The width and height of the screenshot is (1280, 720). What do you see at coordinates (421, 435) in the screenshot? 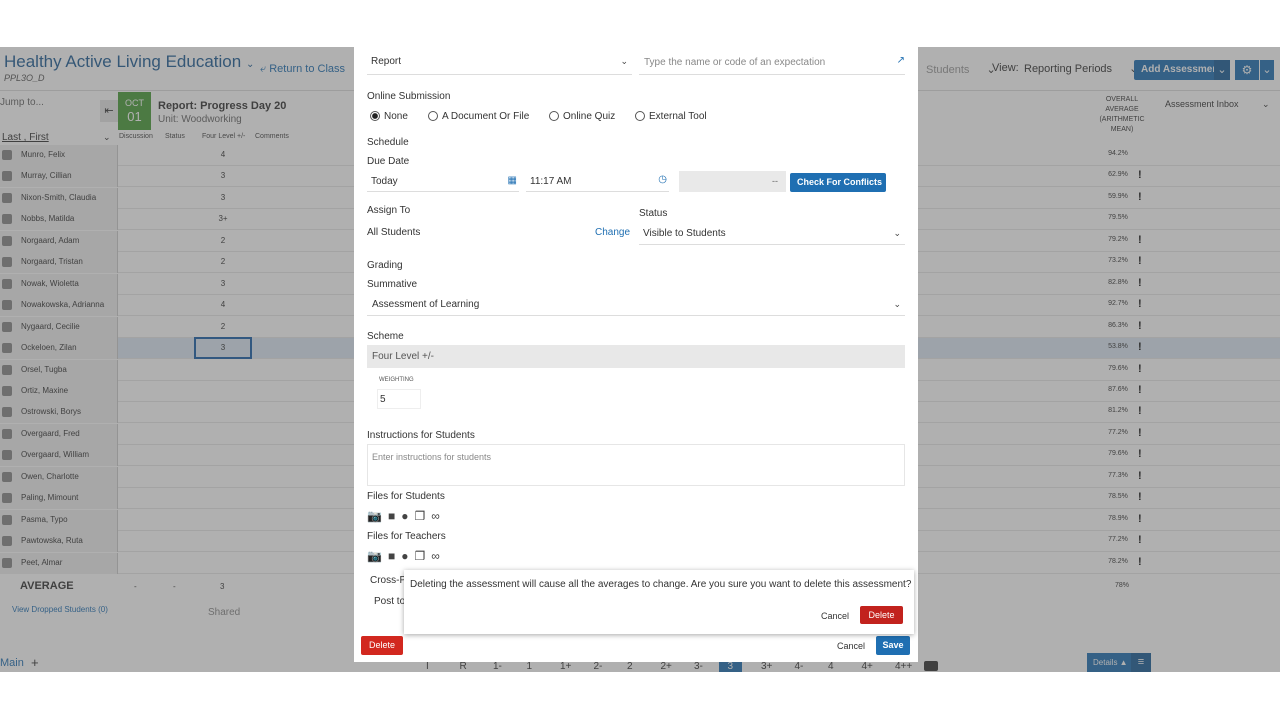
I see `instructions-label: Instructions for Students` at bounding box center [421, 435].